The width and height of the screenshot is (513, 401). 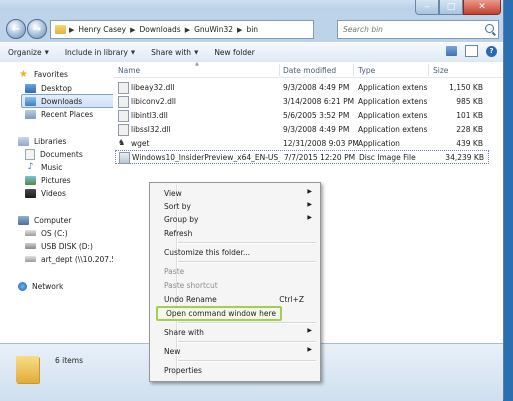 I want to click on nav-downloads: Downloads, so click(x=70, y=101).